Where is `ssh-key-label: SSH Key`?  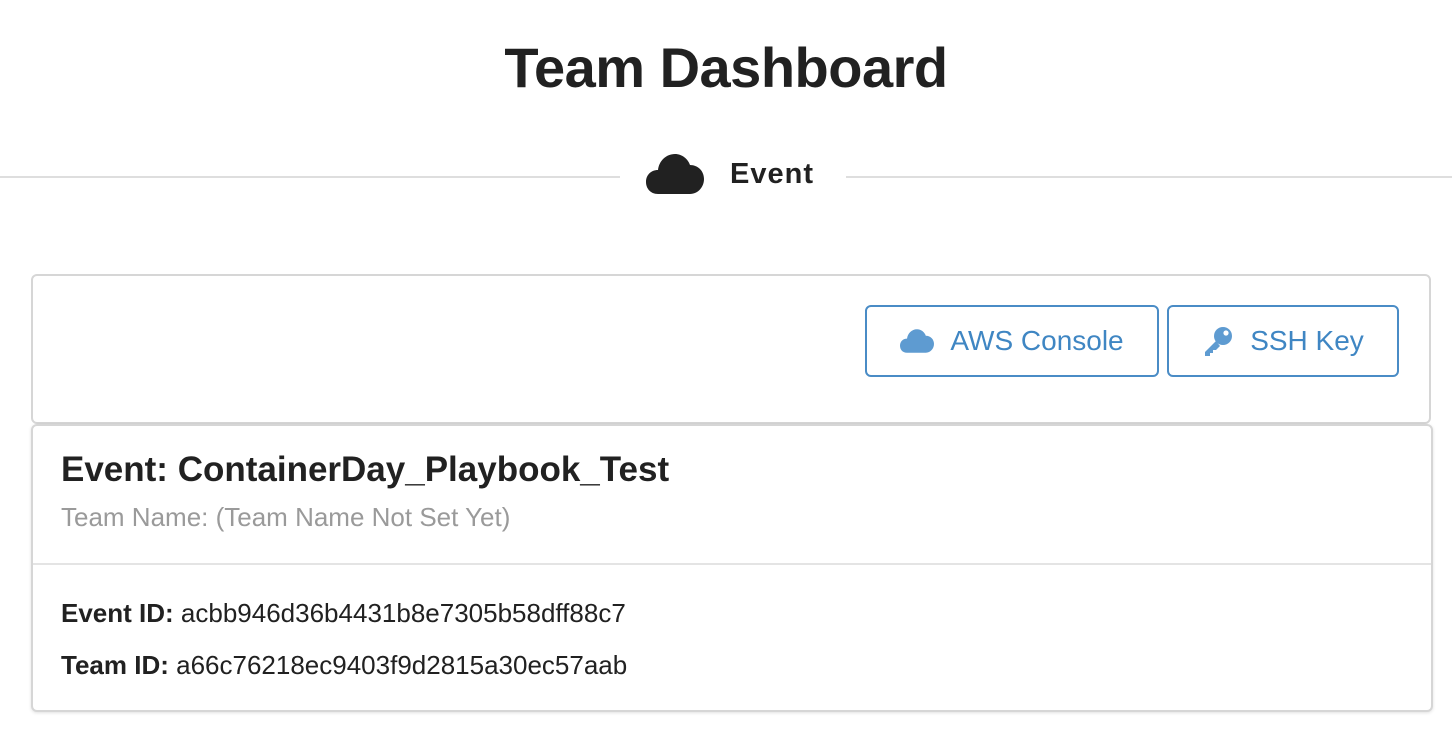 ssh-key-label: SSH Key is located at coordinates (1307, 340).